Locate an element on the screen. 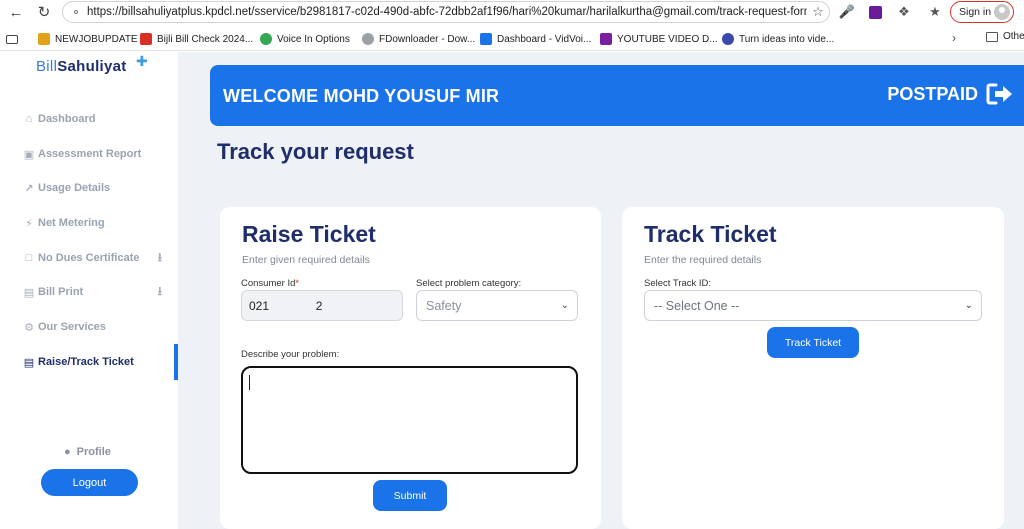  raise-ticket-subtitle: Enter given required details is located at coordinates (306, 260).